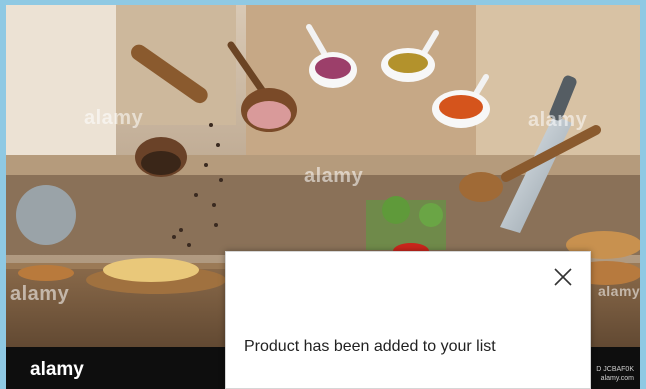 The width and height of the screenshot is (646, 389). I want to click on close-icon, so click(563, 277).